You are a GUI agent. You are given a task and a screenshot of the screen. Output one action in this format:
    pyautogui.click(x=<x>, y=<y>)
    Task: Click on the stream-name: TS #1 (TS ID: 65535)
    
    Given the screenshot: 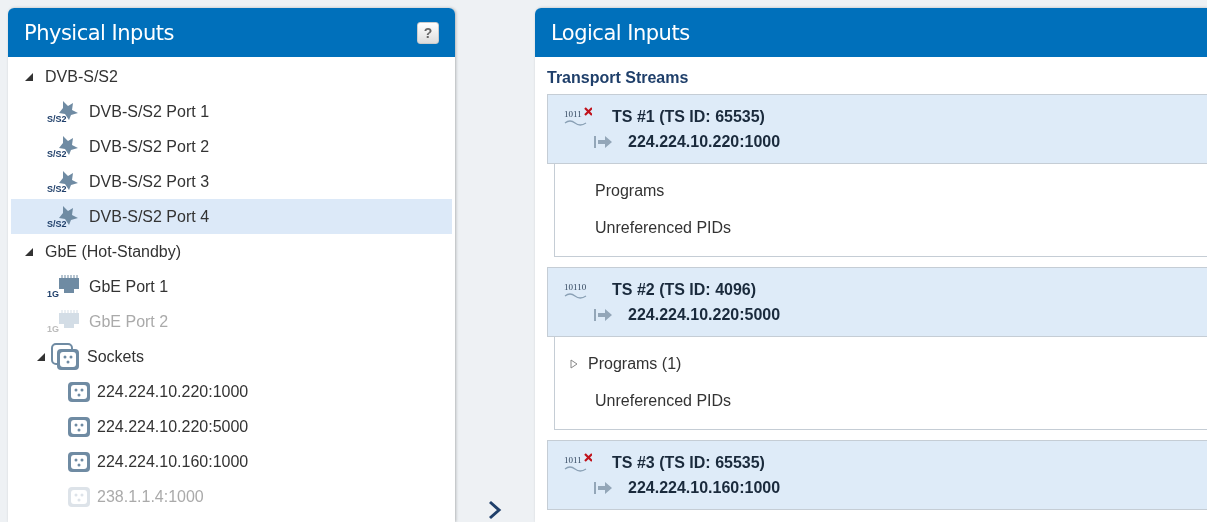 What is the action you would take?
    pyautogui.click(x=688, y=117)
    